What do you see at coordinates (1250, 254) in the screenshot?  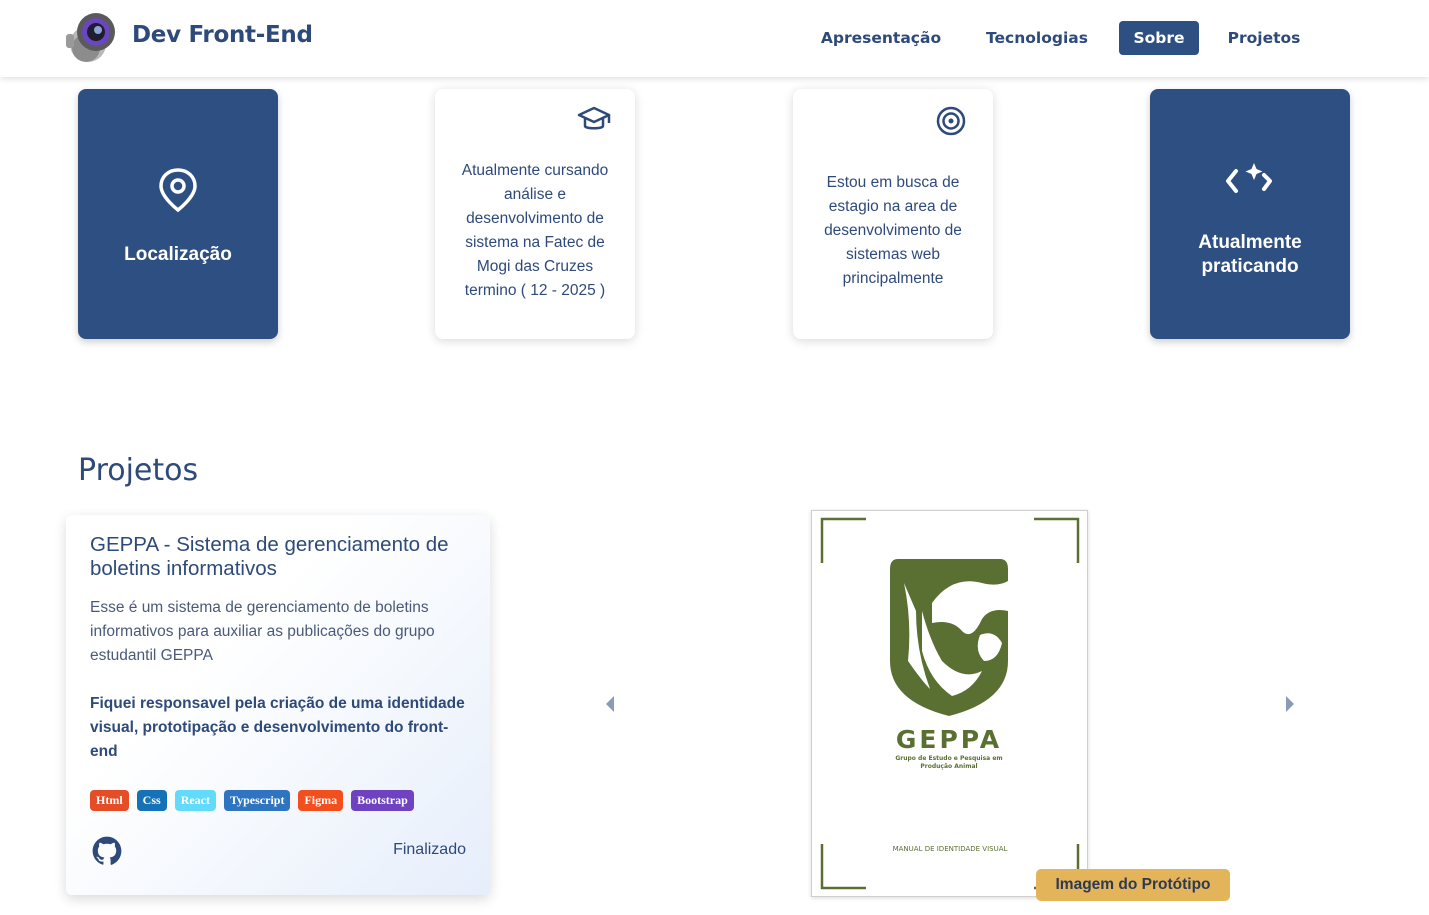 I see `card-title: Atualmente praticando` at bounding box center [1250, 254].